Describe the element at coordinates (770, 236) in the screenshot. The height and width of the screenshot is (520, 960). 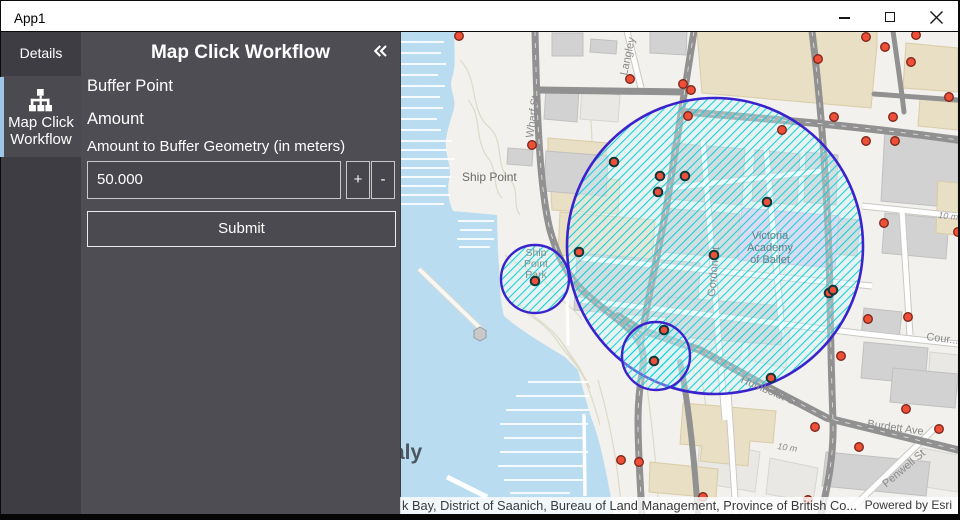
I see `svg-text: Victoria` at that location.